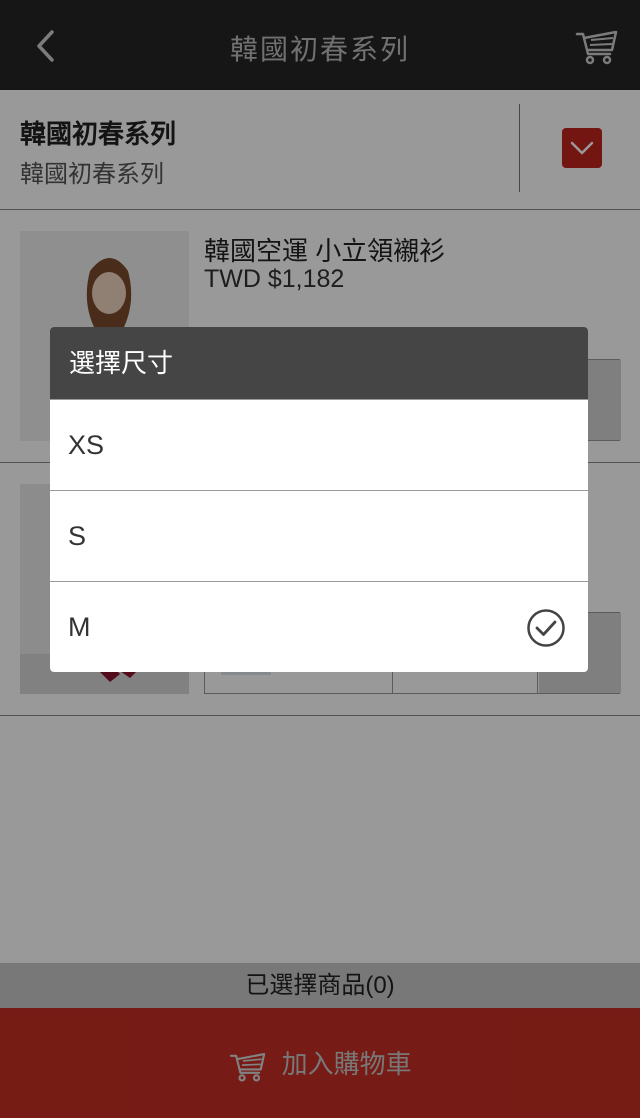 The image size is (640, 1118). What do you see at coordinates (77, 536) in the screenshot?
I see `size-option-label: S` at bounding box center [77, 536].